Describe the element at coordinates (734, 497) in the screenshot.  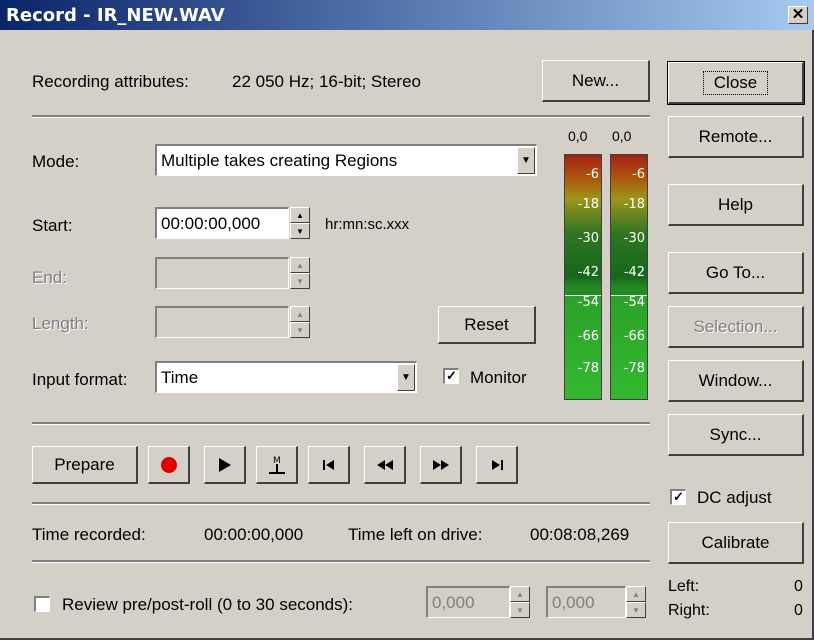
I see `dc-adjust-label: DC adjust` at that location.